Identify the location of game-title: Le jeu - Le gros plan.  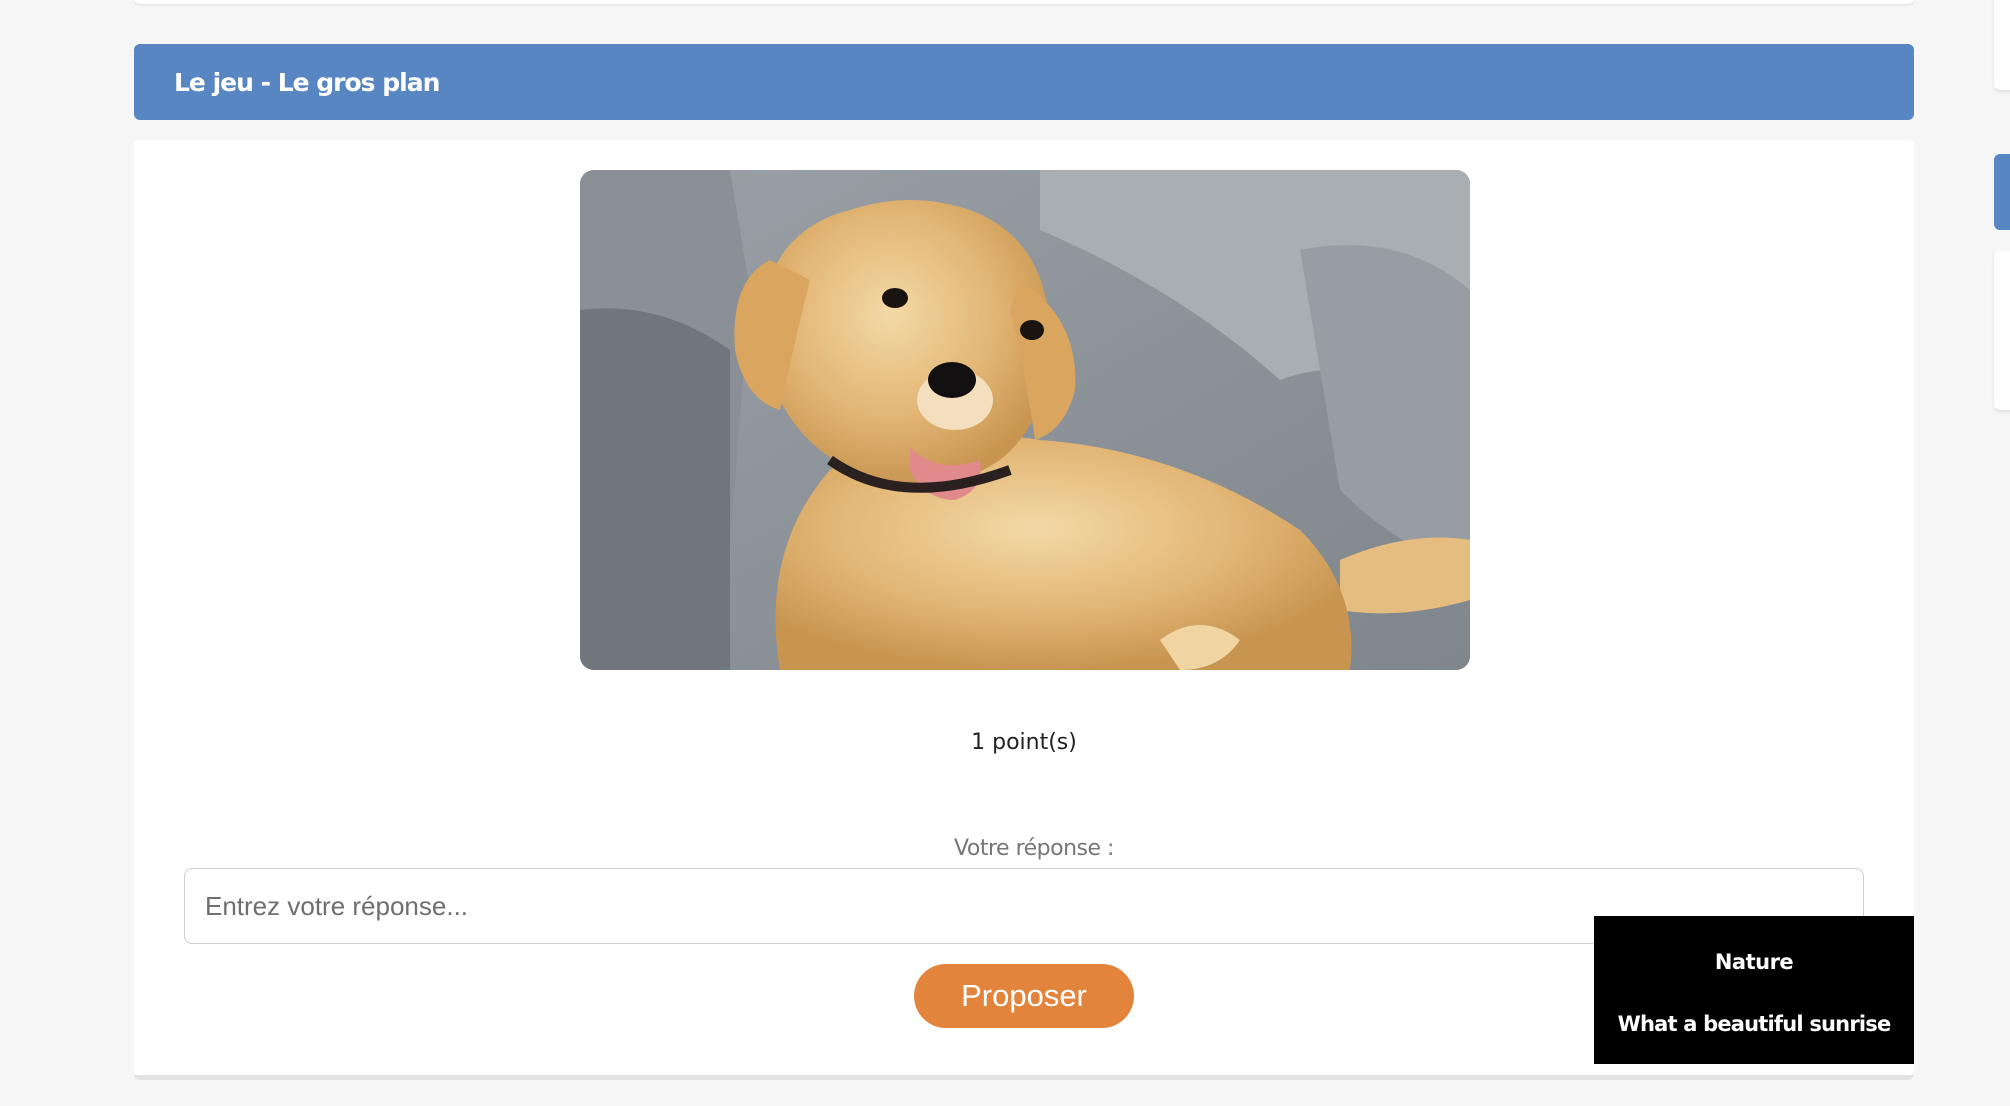
(307, 82).